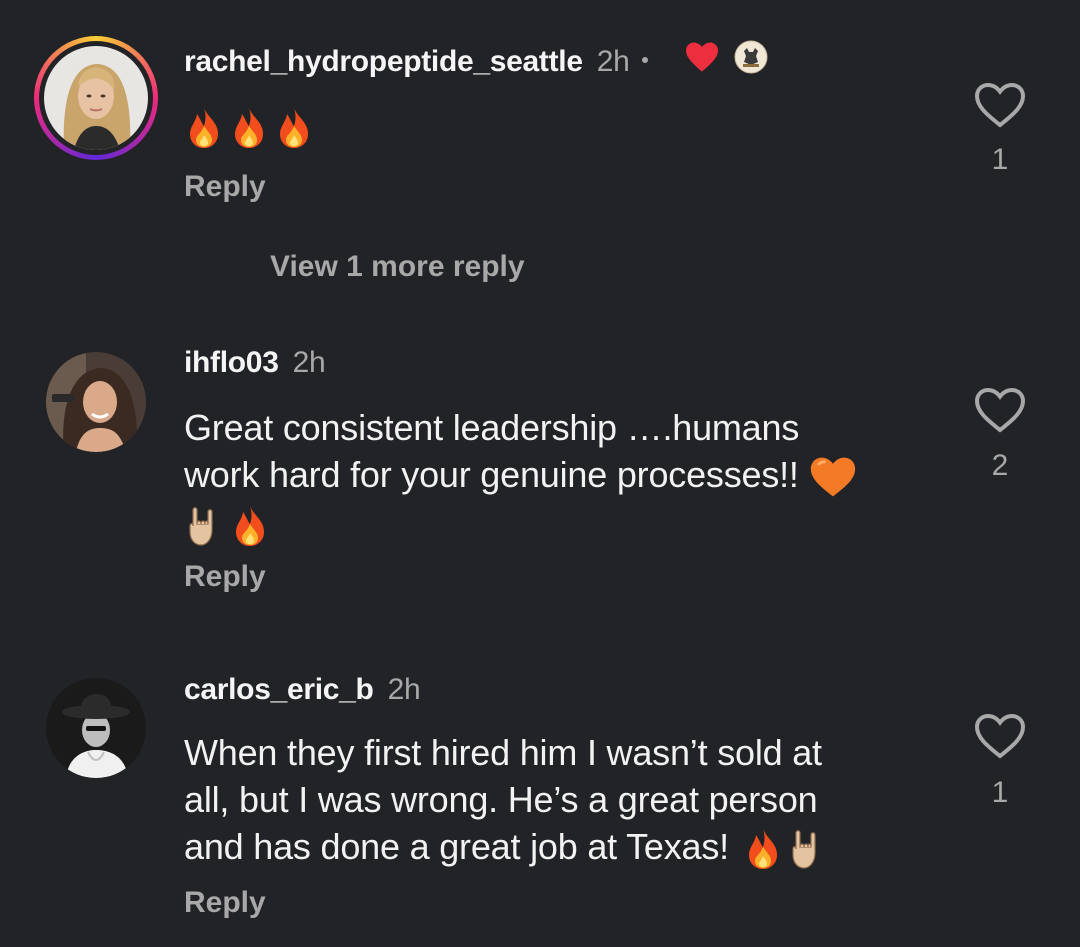 This screenshot has height=947, width=1080. I want to click on comment-text-line-with-emoji: work hard for your genuine processes!!, so click(554, 475).